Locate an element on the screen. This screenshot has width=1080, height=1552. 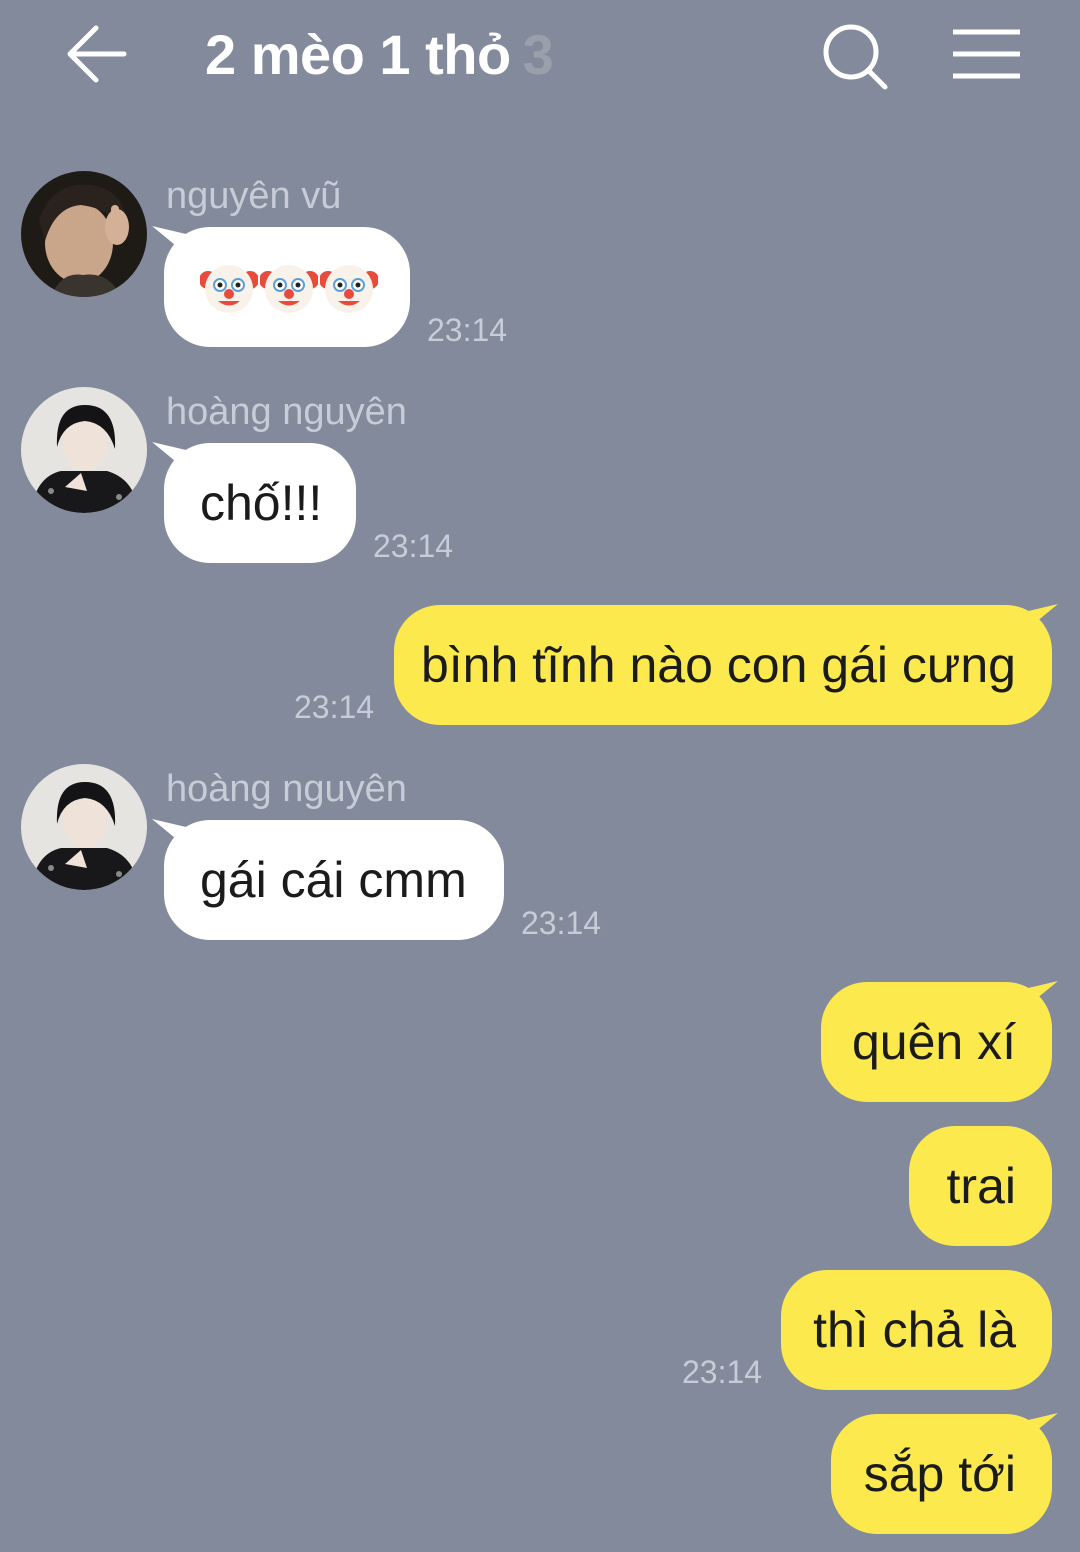
message-bubble: chố!!! is located at coordinates (260, 503).